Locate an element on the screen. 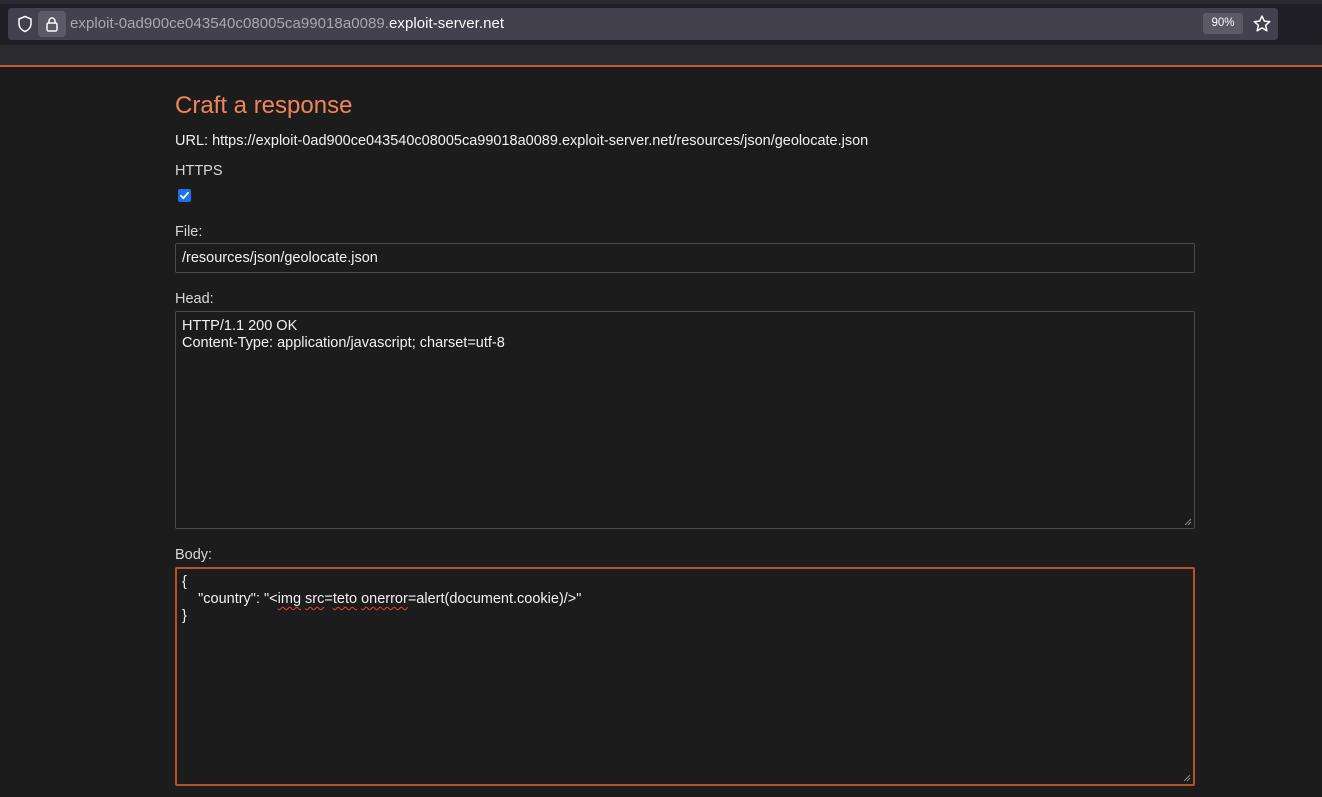  body-line: { is located at coordinates (184, 582).